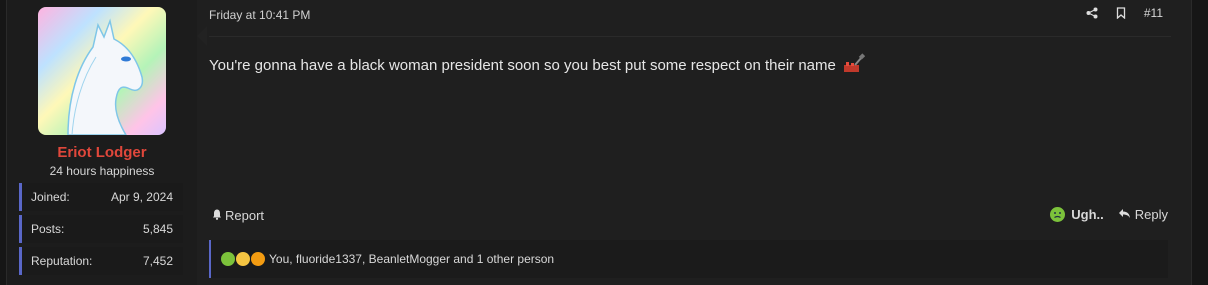  I want to click on header-divider, so click(690, 36).